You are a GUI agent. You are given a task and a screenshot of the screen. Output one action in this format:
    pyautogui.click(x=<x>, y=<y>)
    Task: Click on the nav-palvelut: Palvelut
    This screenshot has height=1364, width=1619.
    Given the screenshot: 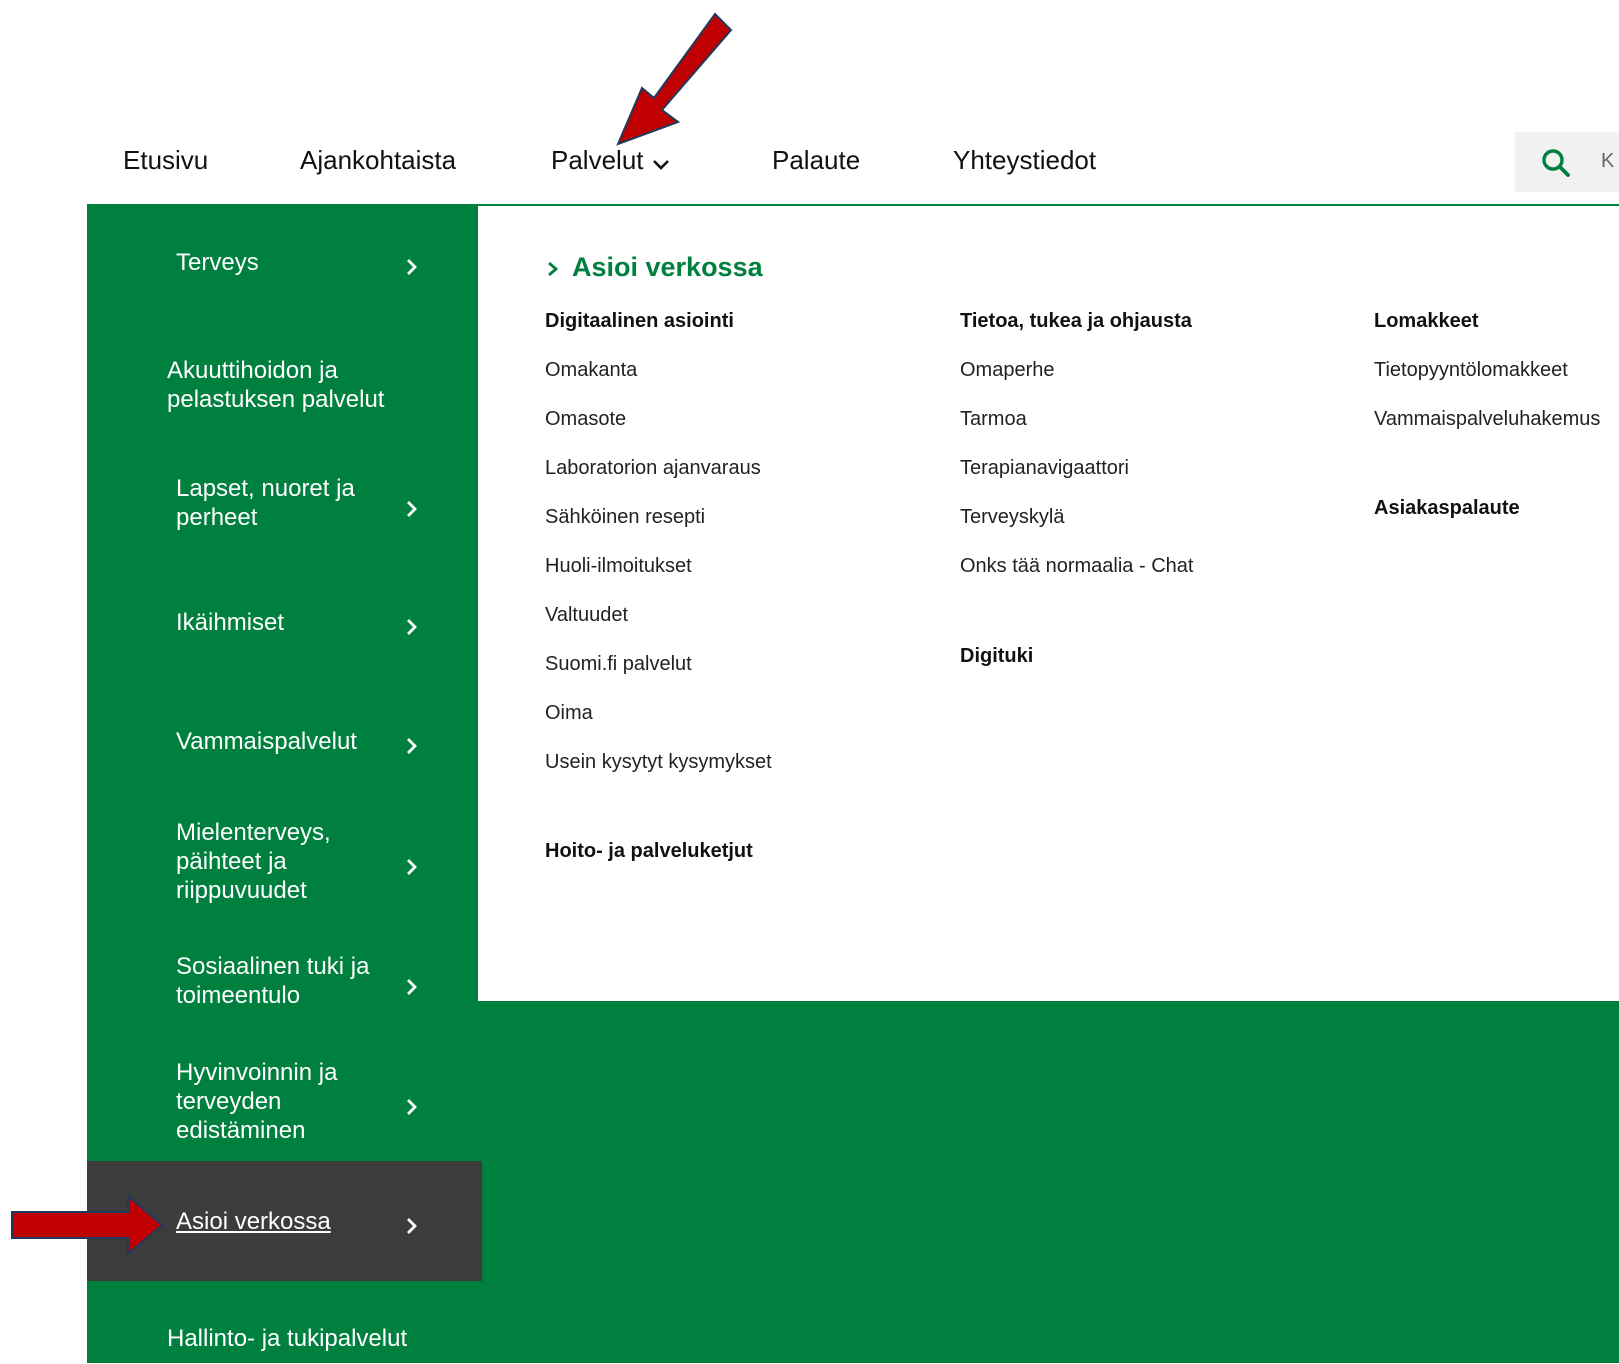 What is the action you would take?
    pyautogui.click(x=610, y=161)
    